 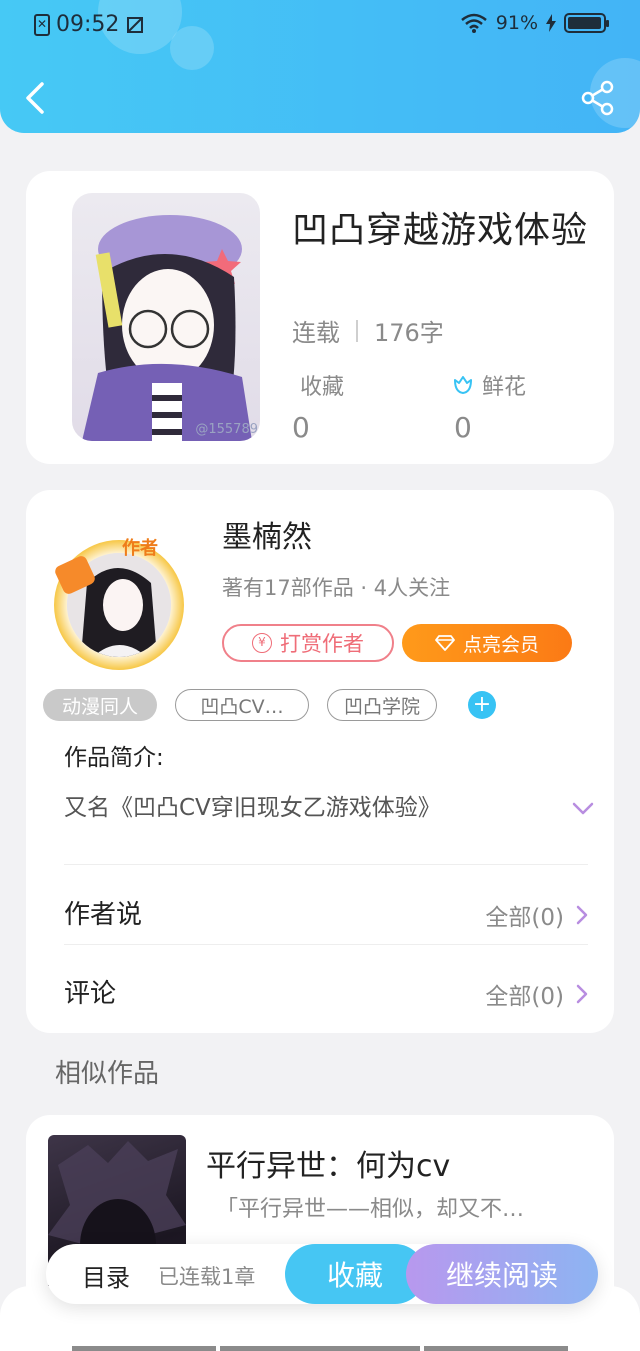 I want to click on wifi-icon, so click(x=473, y=23).